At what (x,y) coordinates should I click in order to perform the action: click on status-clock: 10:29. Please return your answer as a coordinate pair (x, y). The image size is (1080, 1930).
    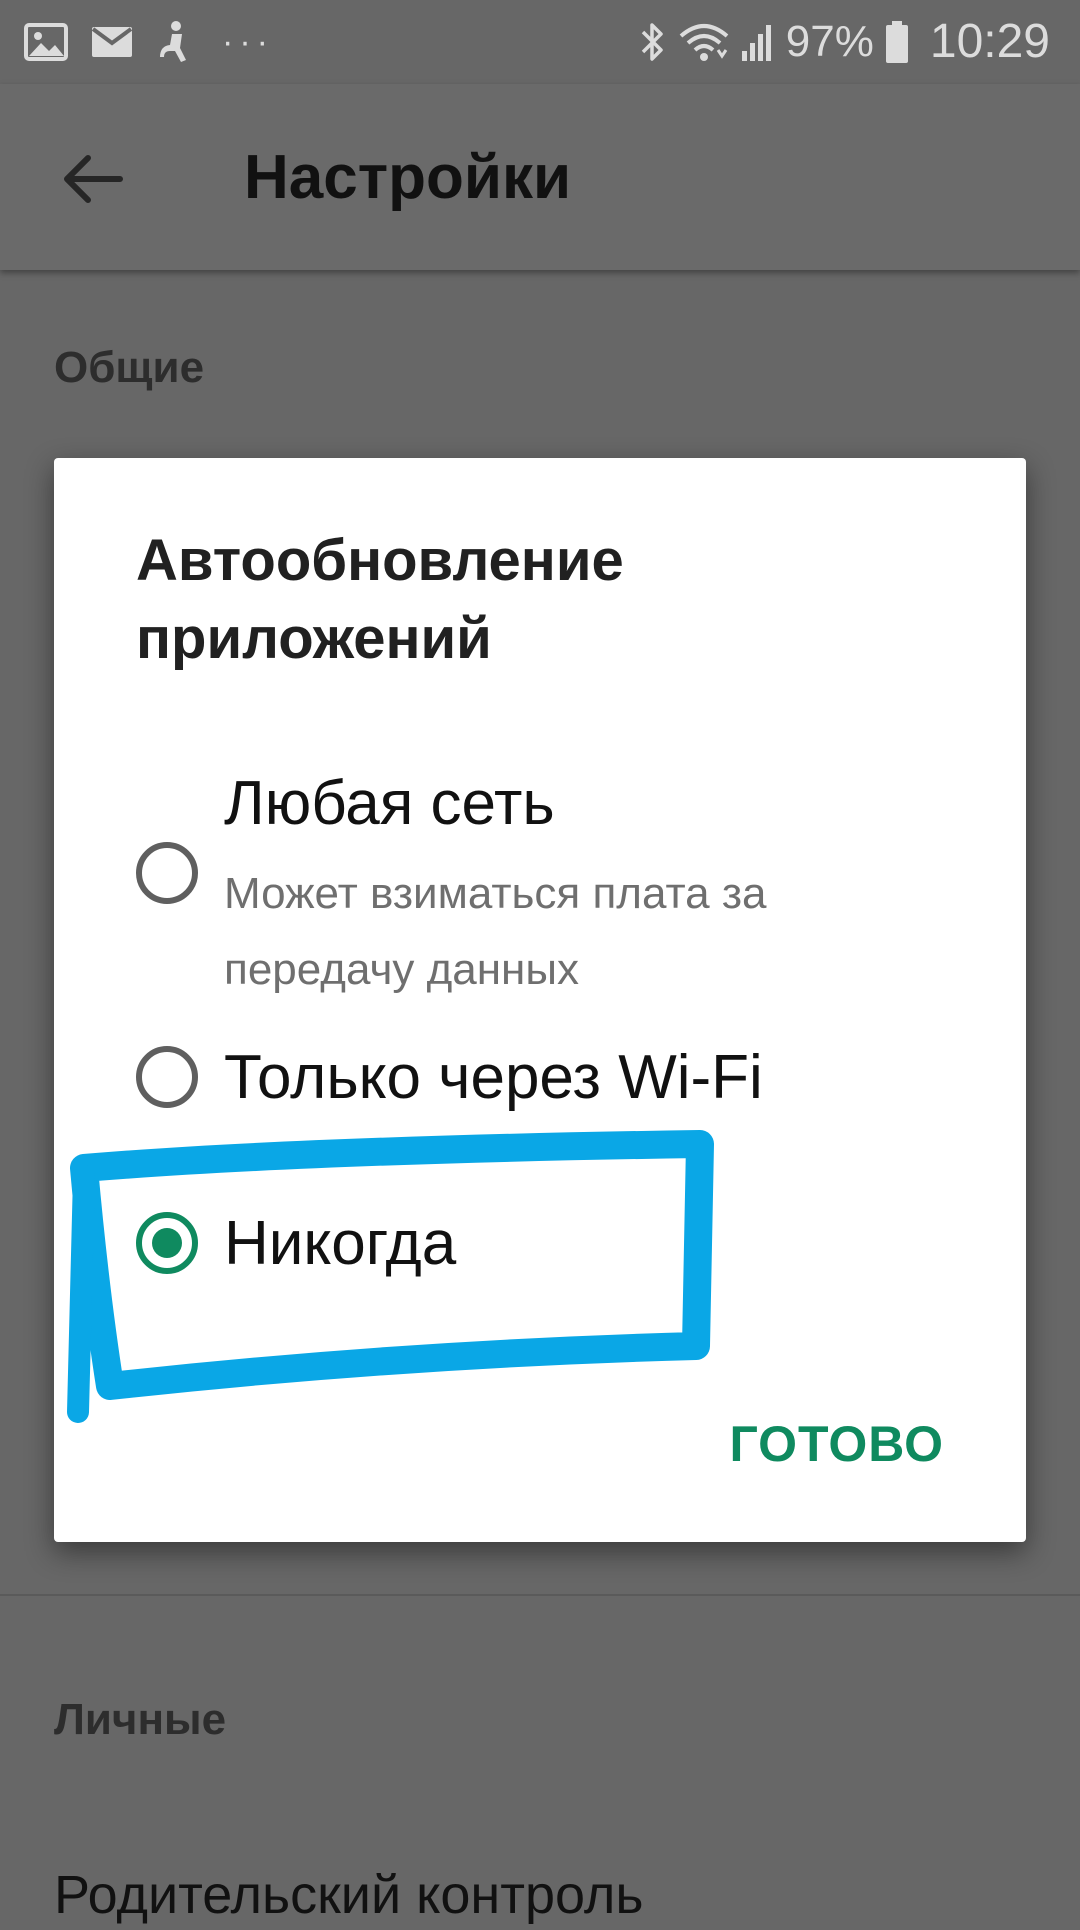
    Looking at the image, I should click on (989, 41).